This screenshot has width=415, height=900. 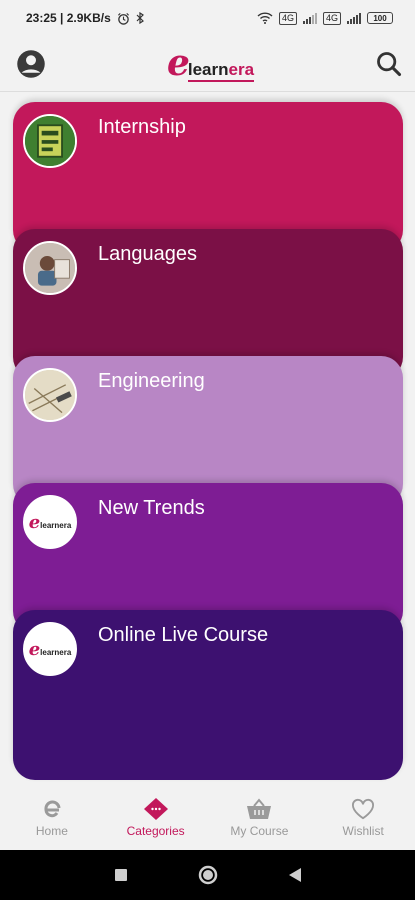 What do you see at coordinates (155, 809) in the screenshot?
I see `categories-icon` at bounding box center [155, 809].